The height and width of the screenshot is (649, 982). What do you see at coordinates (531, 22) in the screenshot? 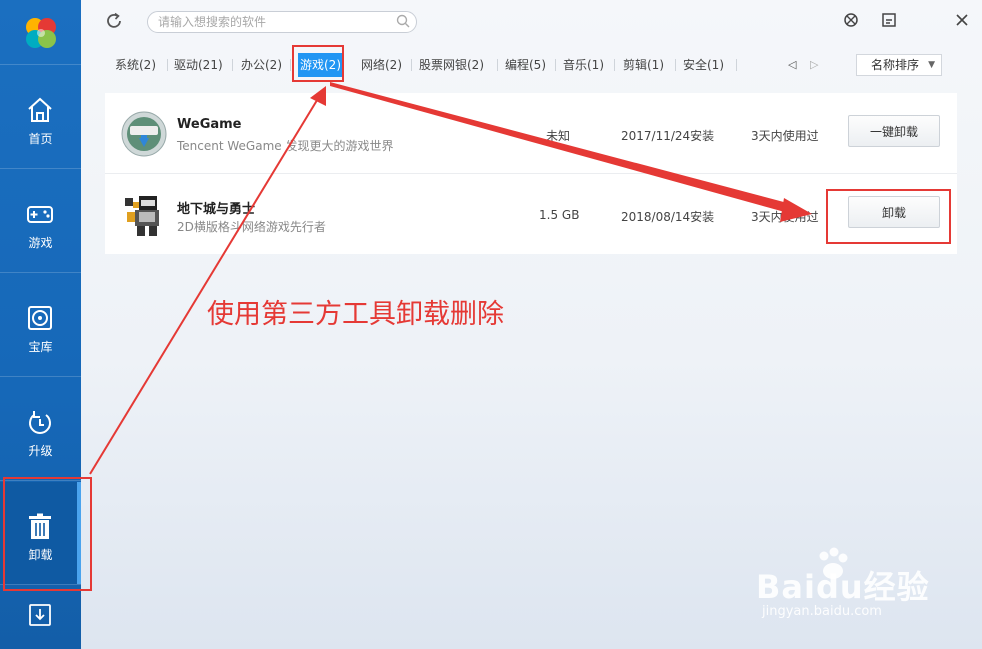
I see `top-bar` at bounding box center [531, 22].